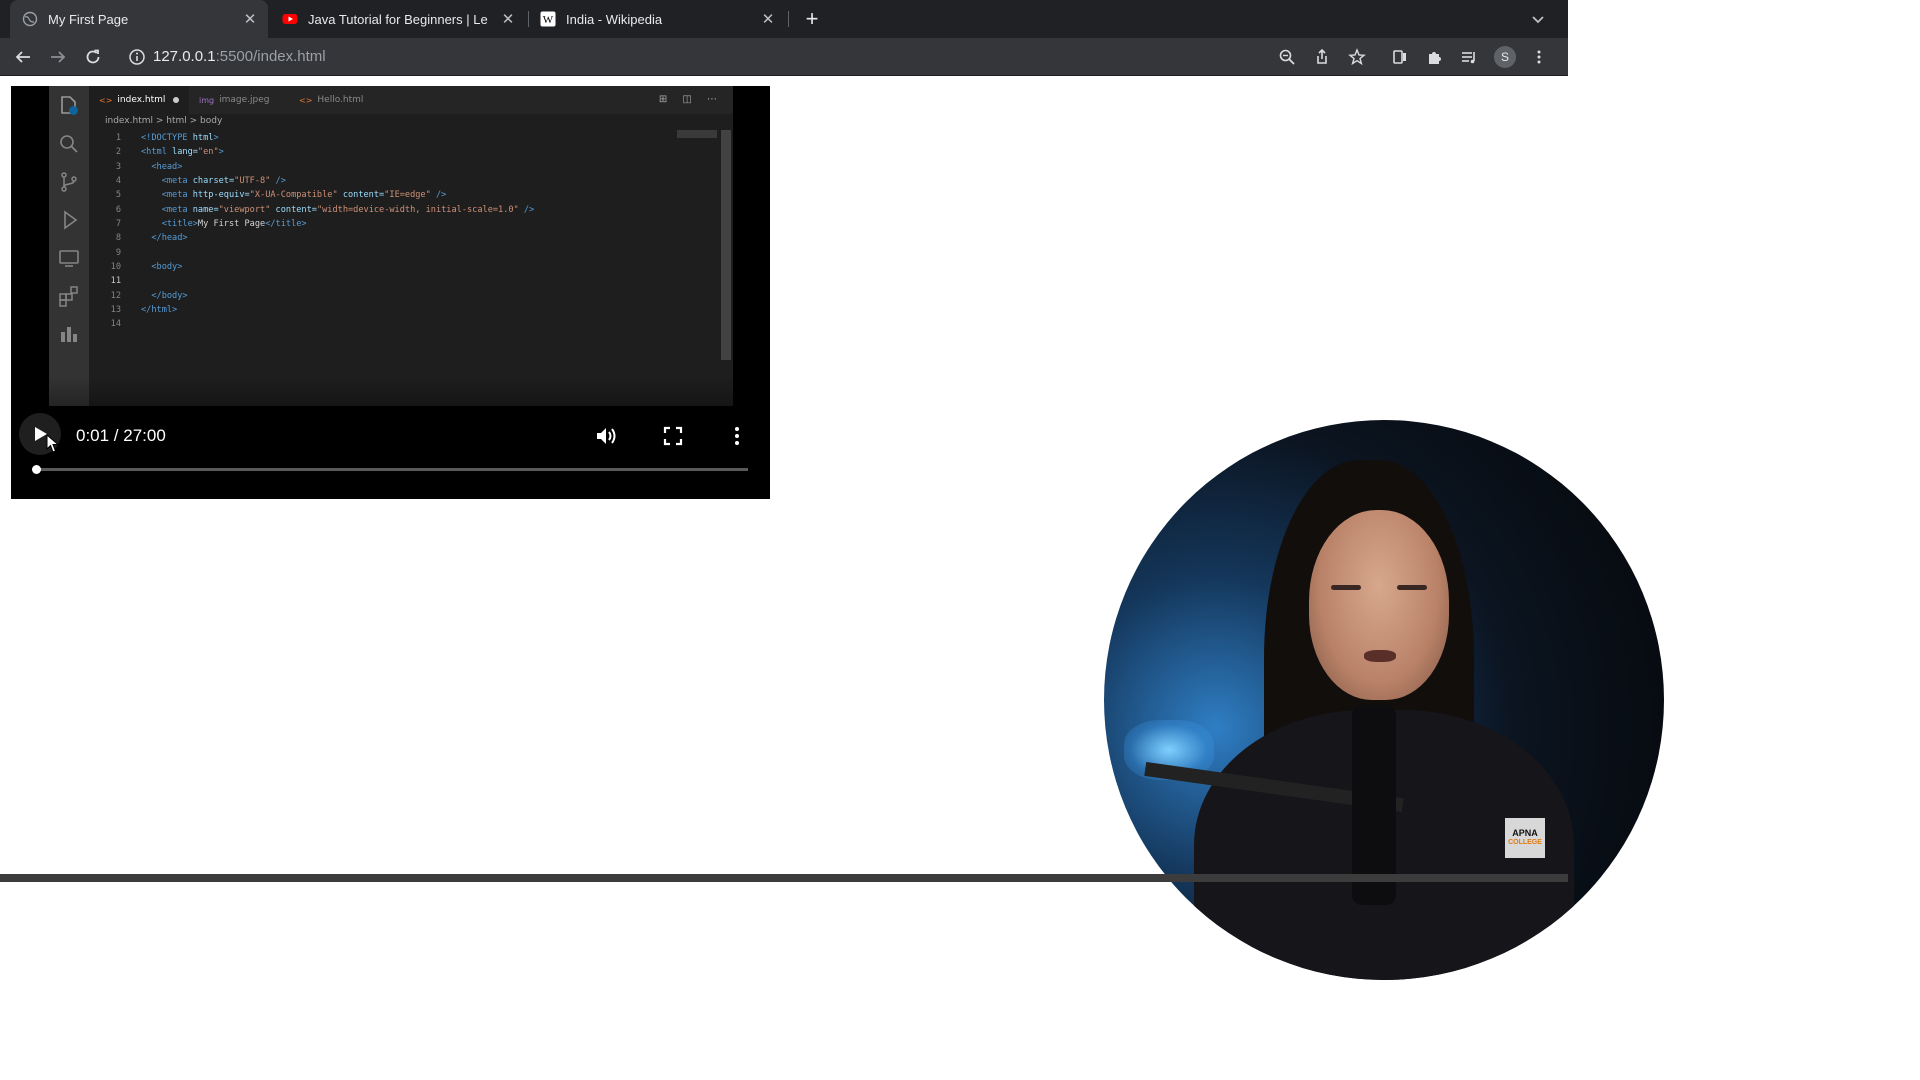  I want to click on line-number: 2, so click(118, 152).